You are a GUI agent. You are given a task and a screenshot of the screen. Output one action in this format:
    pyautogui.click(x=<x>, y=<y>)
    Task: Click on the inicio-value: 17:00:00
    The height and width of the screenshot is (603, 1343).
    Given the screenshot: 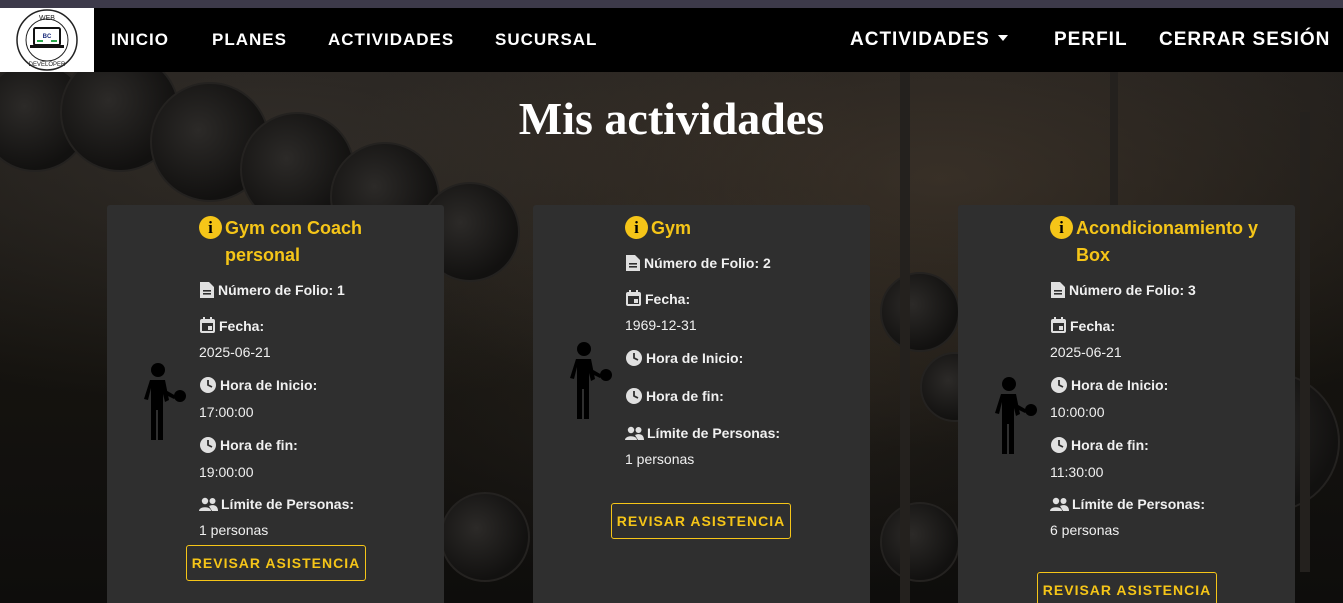 What is the action you would take?
    pyautogui.click(x=226, y=412)
    